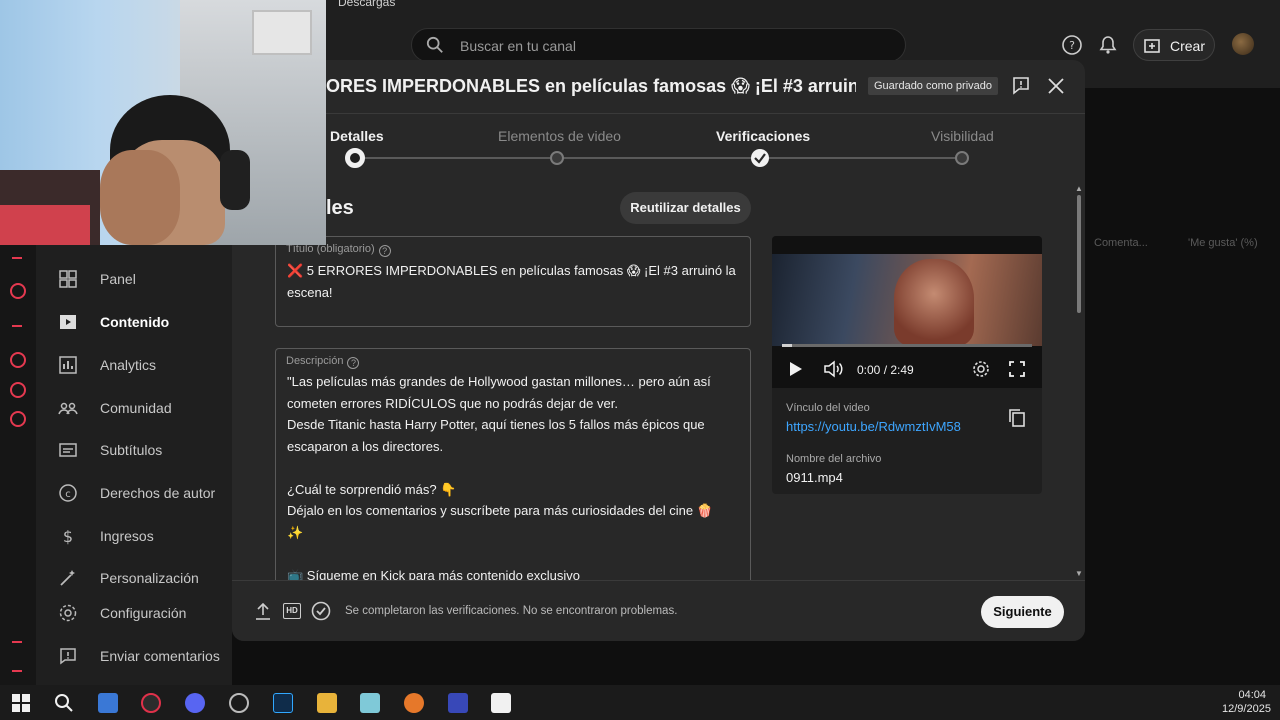 This screenshot has height=720, width=1280. I want to click on sidebar-item-community: Comunidad, so click(134, 408).